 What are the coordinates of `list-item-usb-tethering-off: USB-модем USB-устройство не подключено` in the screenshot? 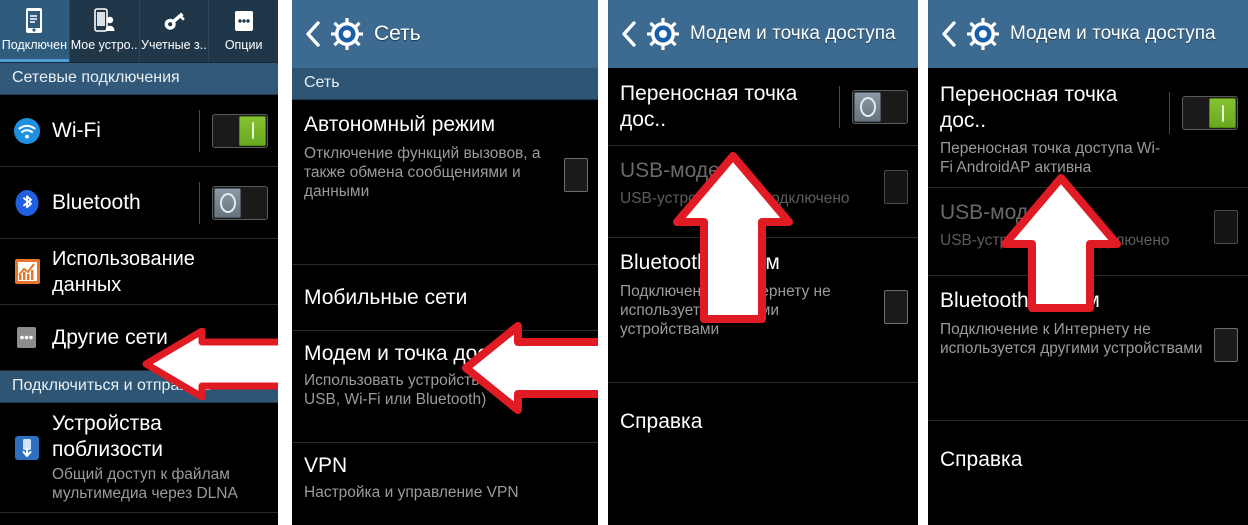 It's located at (763, 192).